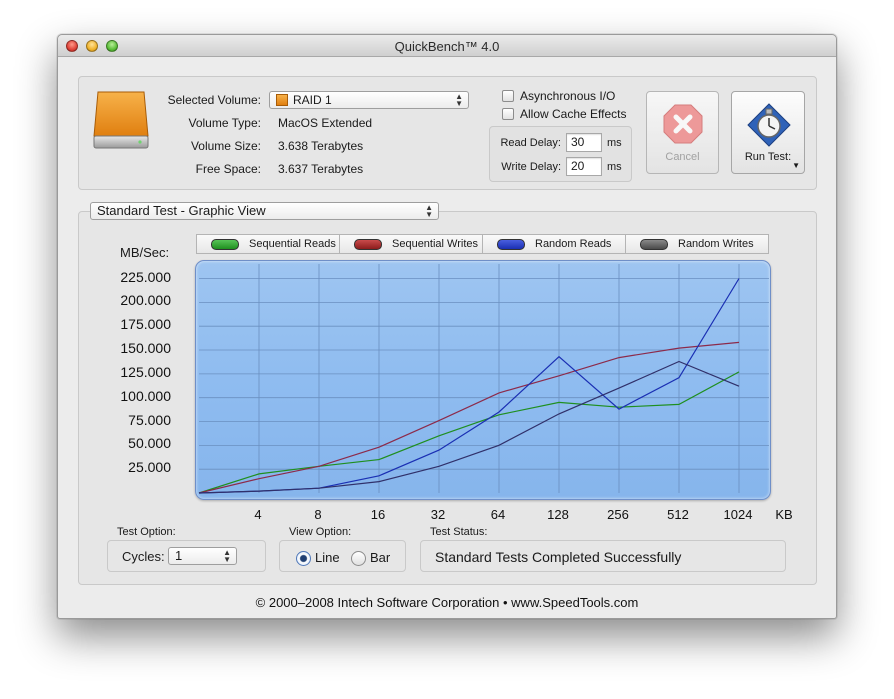 This screenshot has height=699, width=894. Describe the element at coordinates (312, 100) in the screenshot. I see `volume-select-value: RAID 1` at that location.